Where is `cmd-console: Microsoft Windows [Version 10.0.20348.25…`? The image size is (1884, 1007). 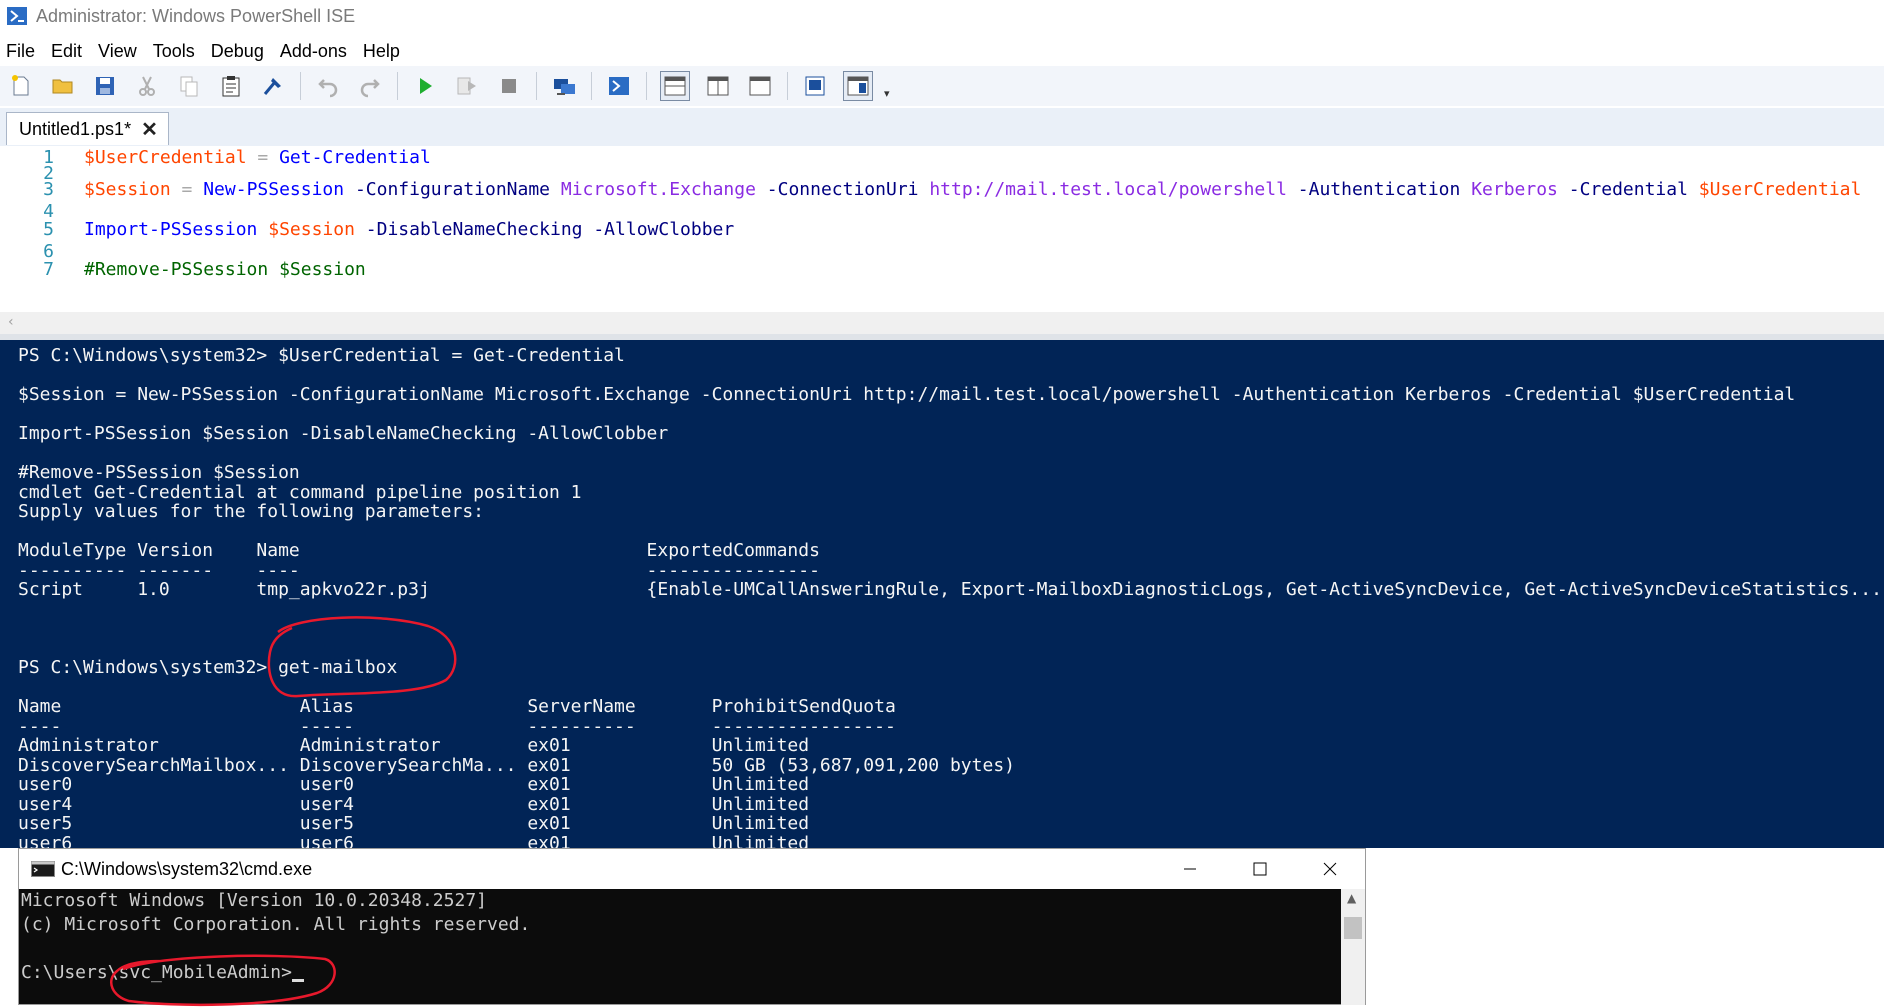
cmd-console: Microsoft Windows [Version 10.0.20348.25… is located at coordinates (680, 948).